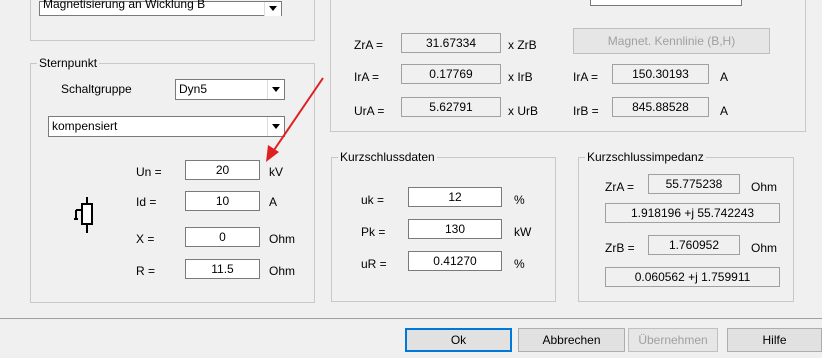 The width and height of the screenshot is (822, 358). What do you see at coordinates (692, 277) in the screenshot?
I see `zrb-complex-field: 0.060562 +j 1.759911` at bounding box center [692, 277].